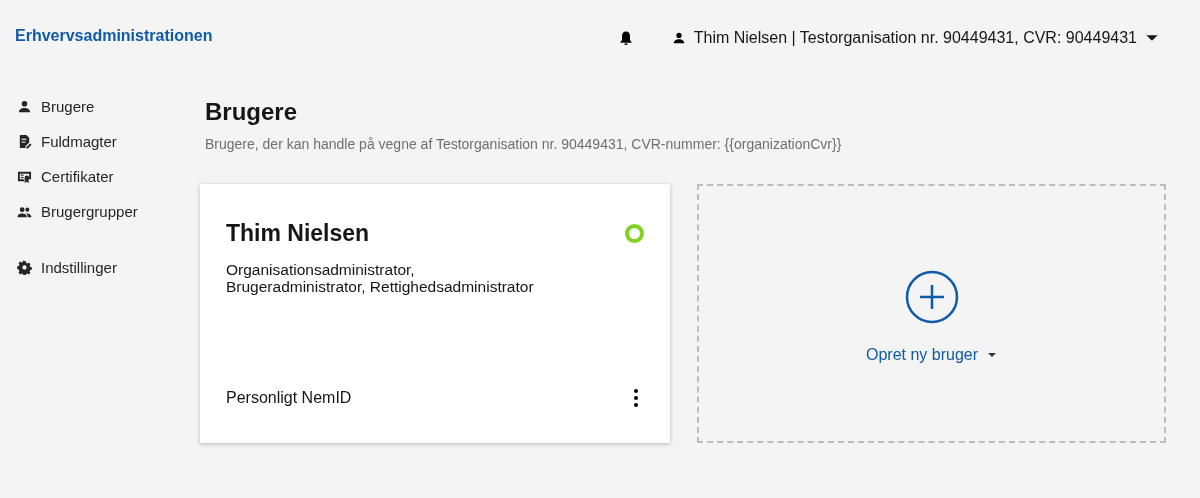  What do you see at coordinates (56, 106) in the screenshot?
I see `sidebar-item: Brugere` at bounding box center [56, 106].